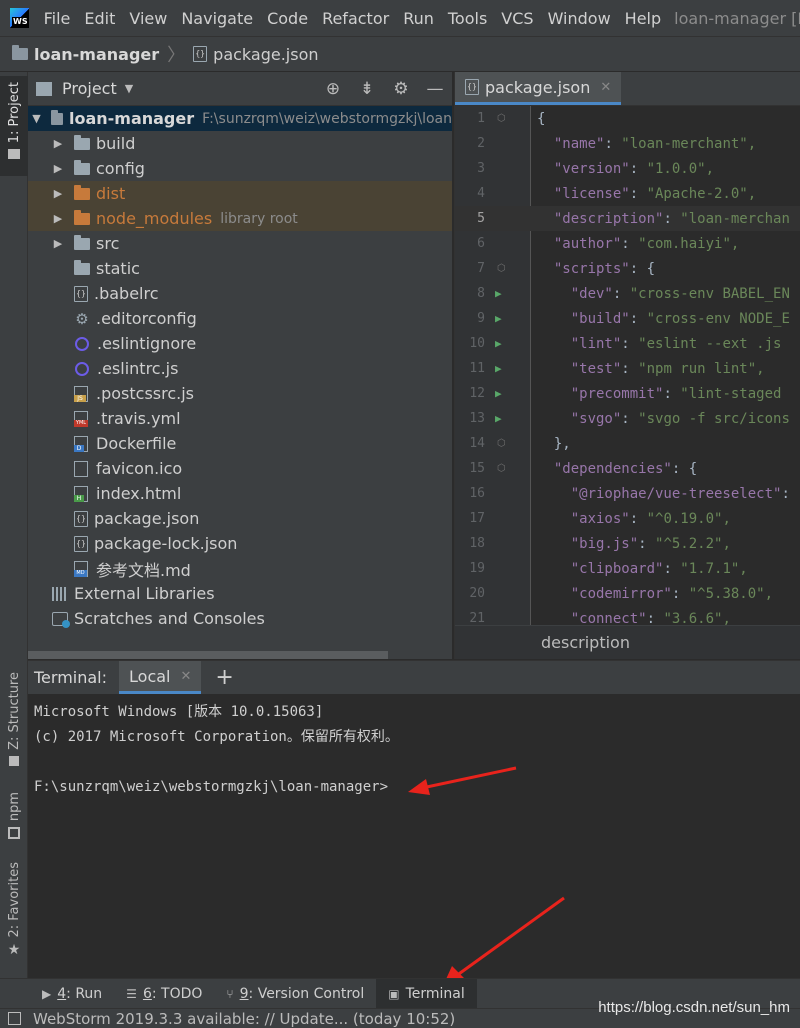 The width and height of the screenshot is (800, 1028). I want to click on tree-item: {} package.json, so click(240, 518).